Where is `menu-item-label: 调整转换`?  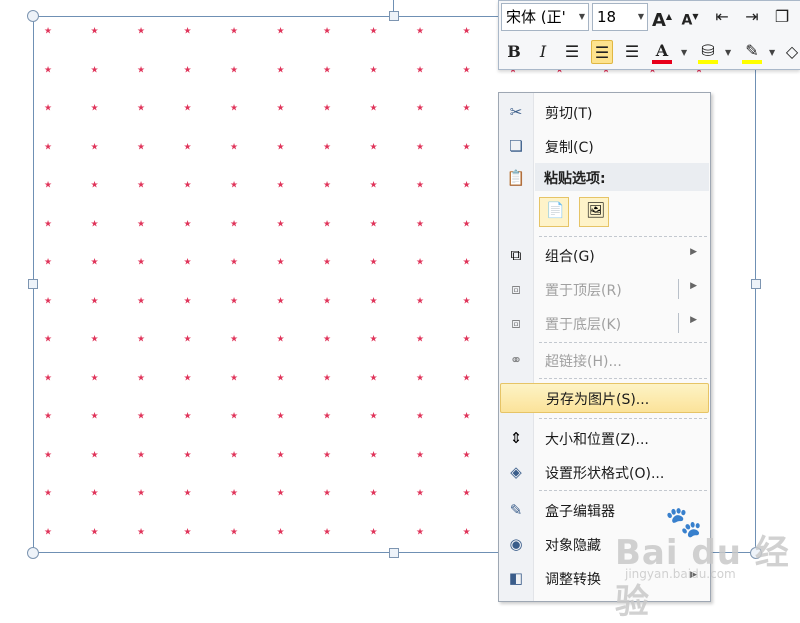
menu-item-label: 调整转换 is located at coordinates (573, 580).